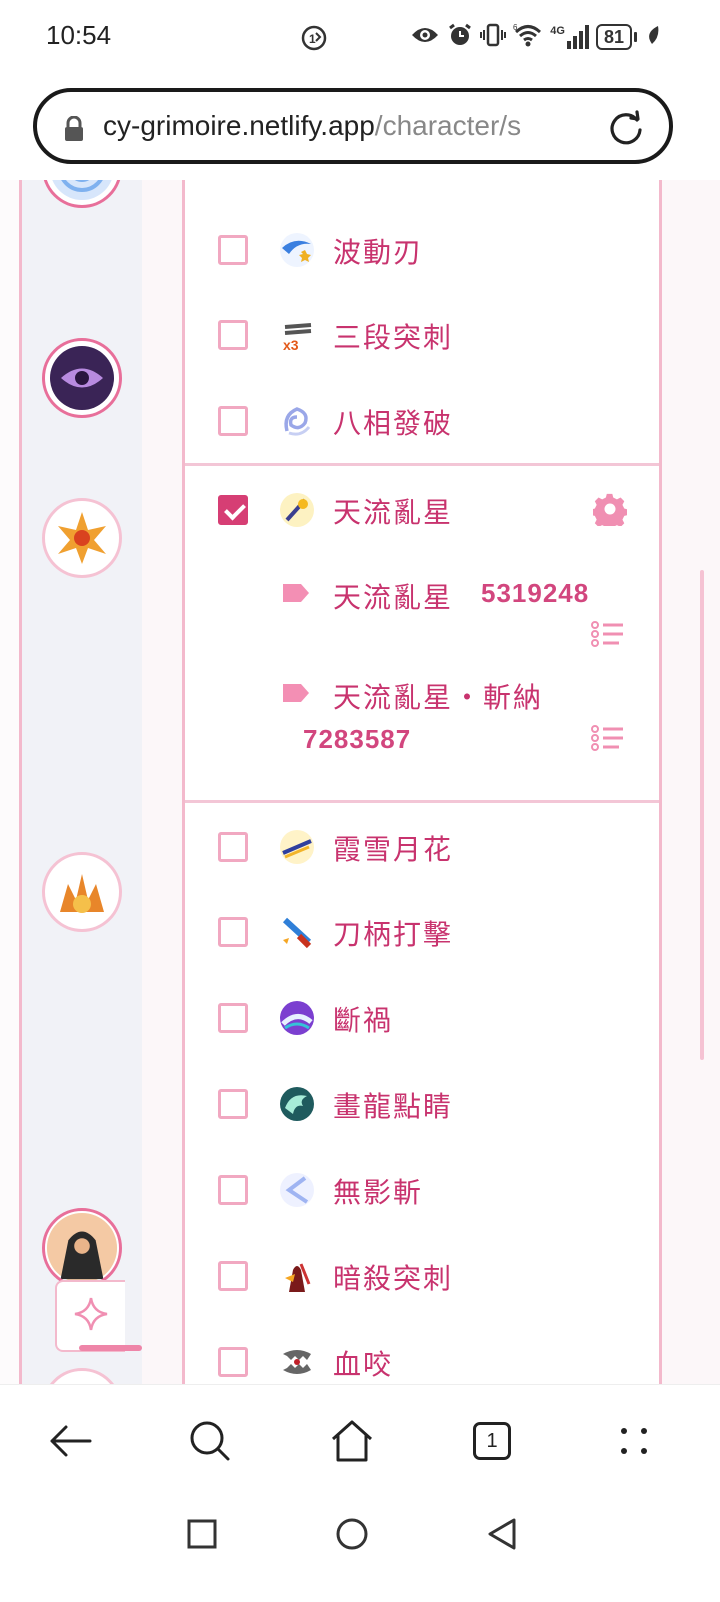  Describe the element at coordinates (79, 35) in the screenshot. I see `status-time: 10:54` at that location.